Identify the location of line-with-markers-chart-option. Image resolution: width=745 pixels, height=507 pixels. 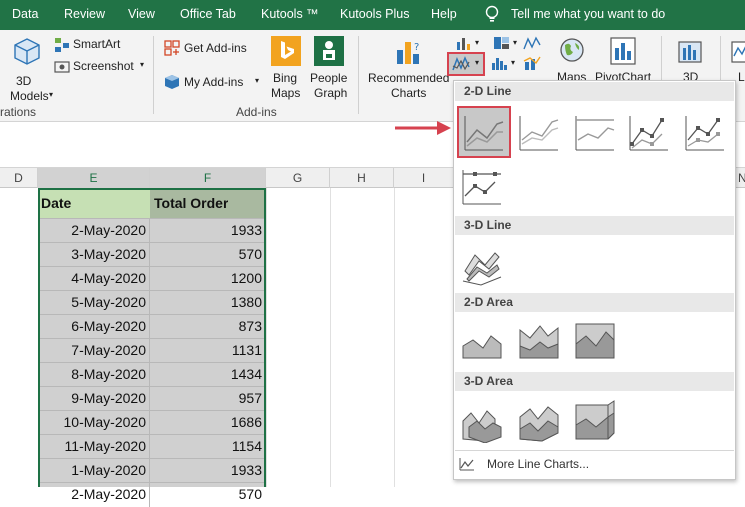
(649, 133).